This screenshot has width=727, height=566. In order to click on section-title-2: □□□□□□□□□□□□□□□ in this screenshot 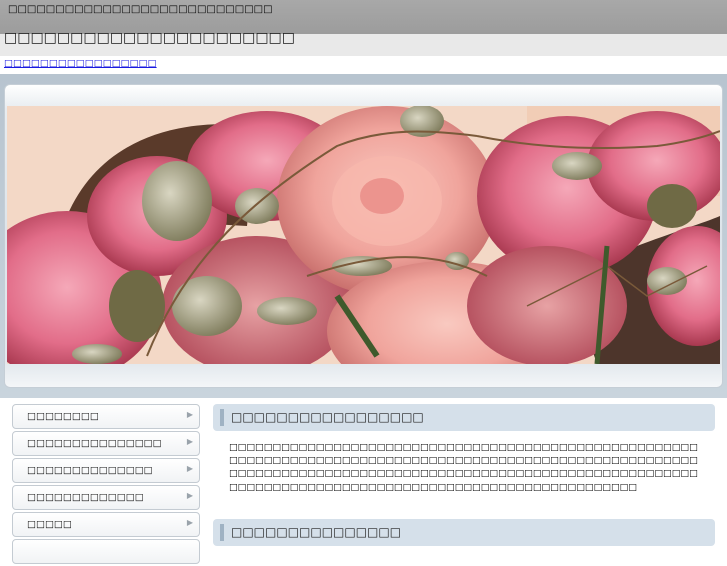, I will do `click(316, 532)`.